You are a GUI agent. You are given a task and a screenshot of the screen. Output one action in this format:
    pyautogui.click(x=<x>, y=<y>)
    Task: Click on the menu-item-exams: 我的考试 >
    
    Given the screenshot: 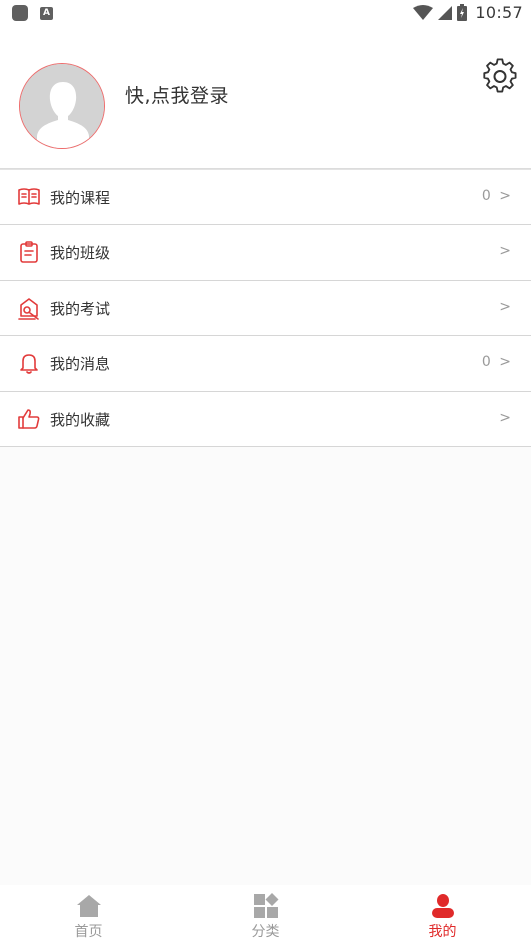 What is the action you would take?
    pyautogui.click(x=265, y=308)
    